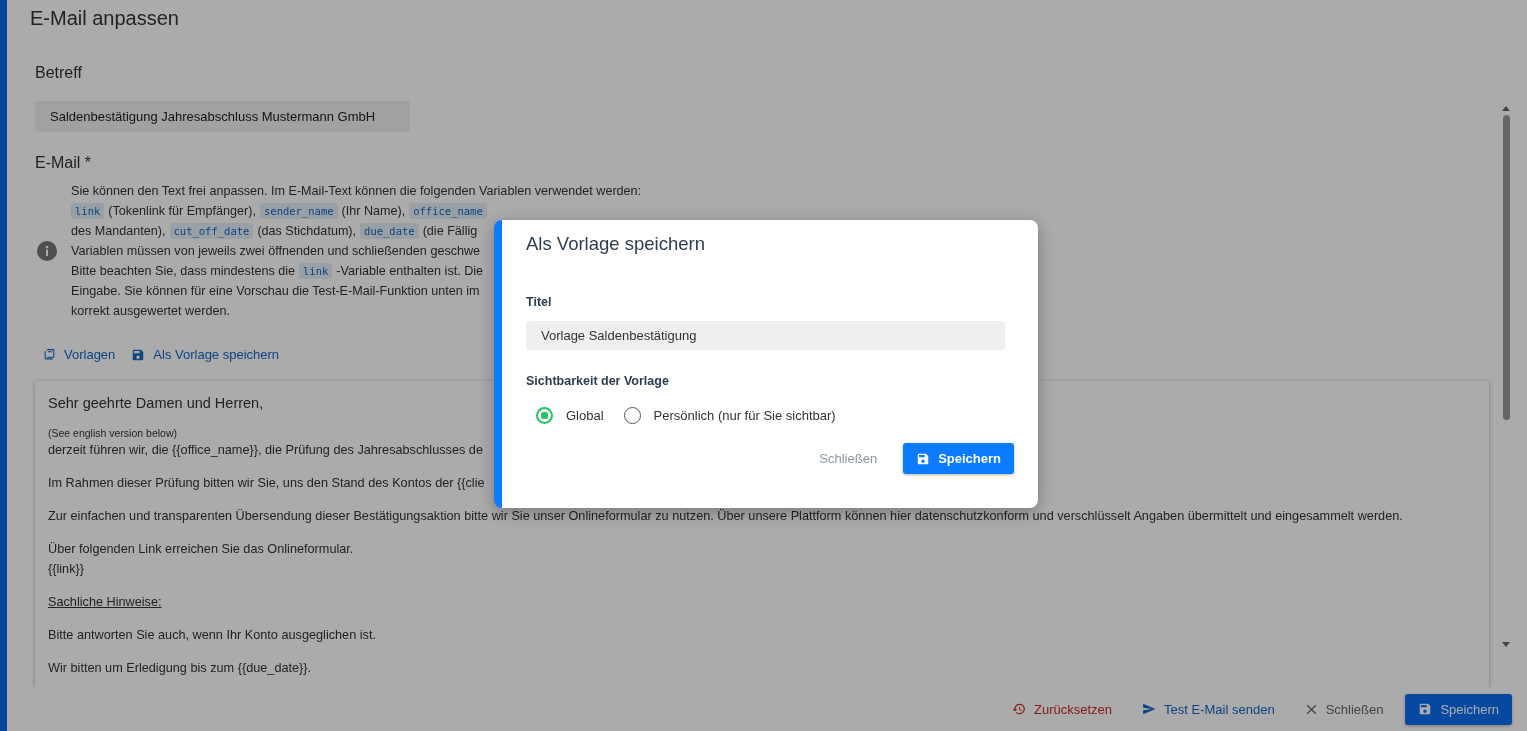 The height and width of the screenshot is (731, 1527). What do you see at coordinates (265, 450) in the screenshot?
I see `email-text: derzeit führen wir, die {{office_name}}, die Prüfung des Jahresabschlusses de` at bounding box center [265, 450].